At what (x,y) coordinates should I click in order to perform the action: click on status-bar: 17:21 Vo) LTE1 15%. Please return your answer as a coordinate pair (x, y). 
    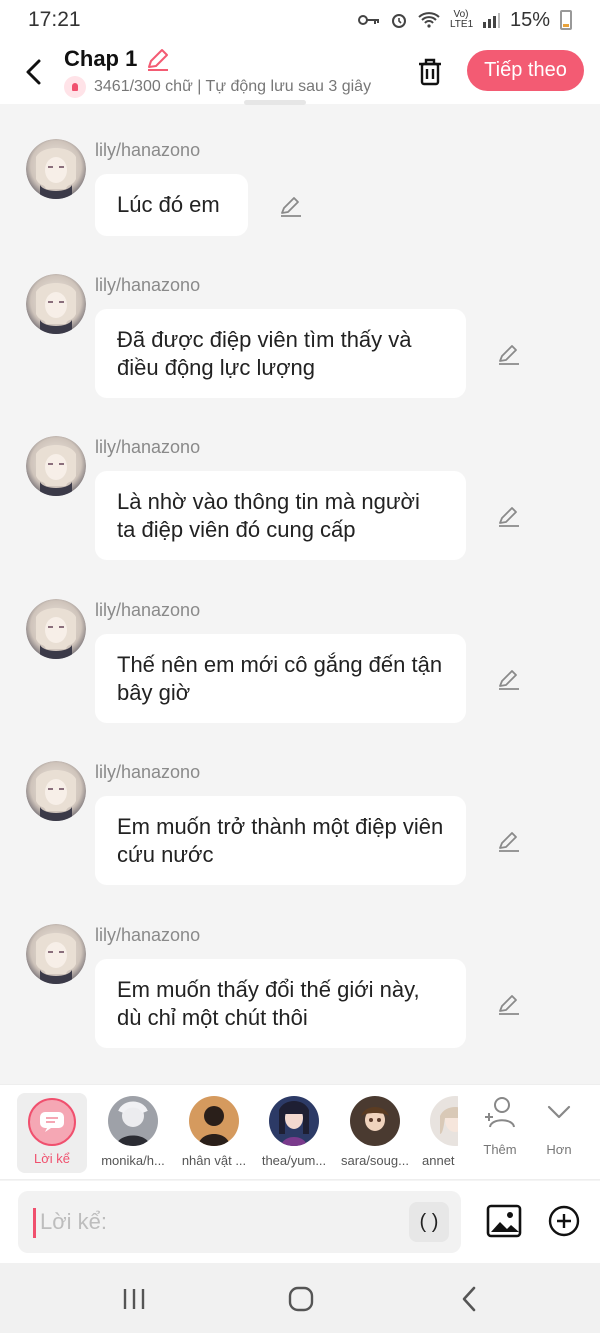
    Looking at the image, I should click on (300, 20).